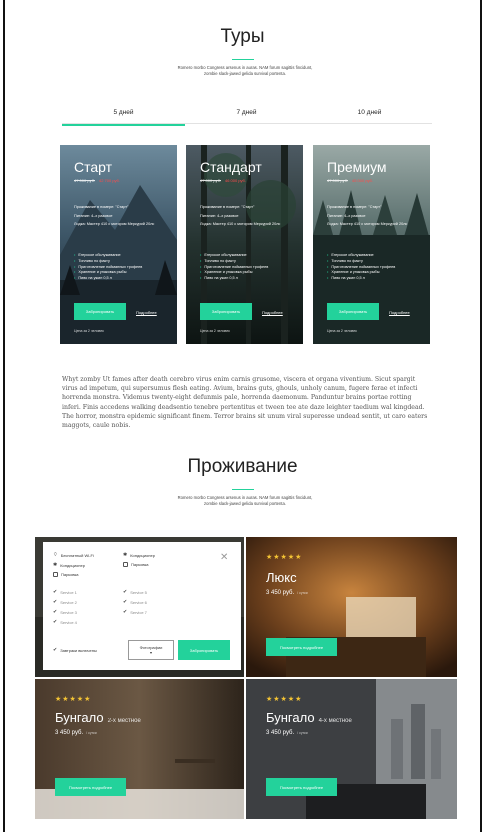 This screenshot has height=832, width=485. Describe the element at coordinates (97, 180) in the screenshot. I see `card-price: 47 000 руб. 42 700 руб.` at that location.